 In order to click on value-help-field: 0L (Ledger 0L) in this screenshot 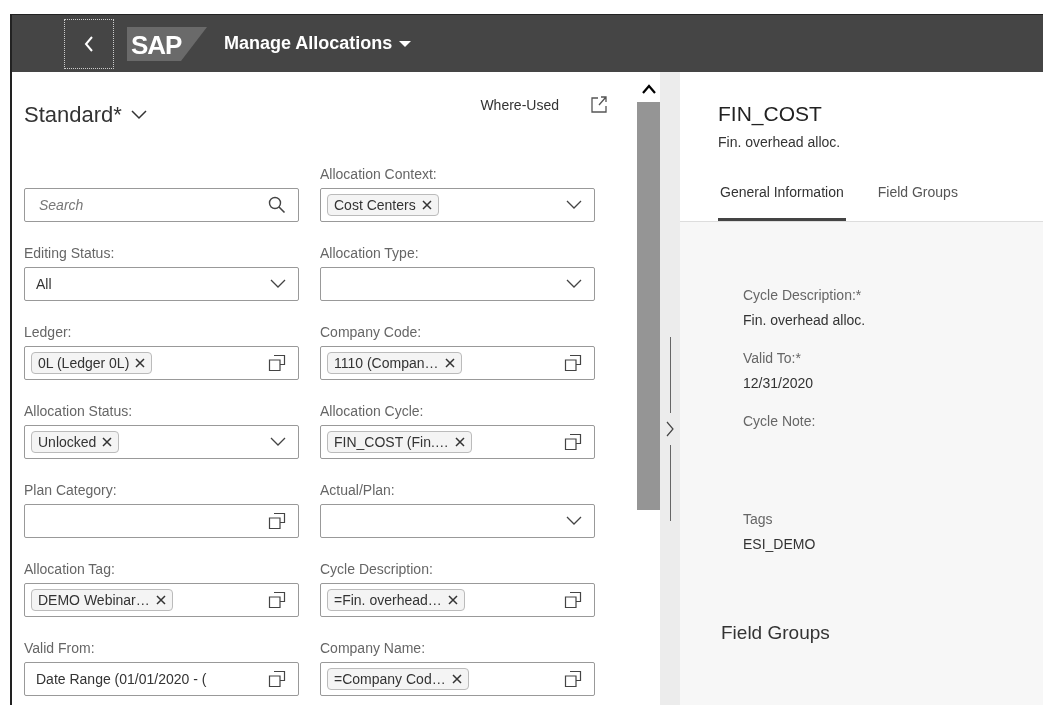, I will do `click(161, 363)`.